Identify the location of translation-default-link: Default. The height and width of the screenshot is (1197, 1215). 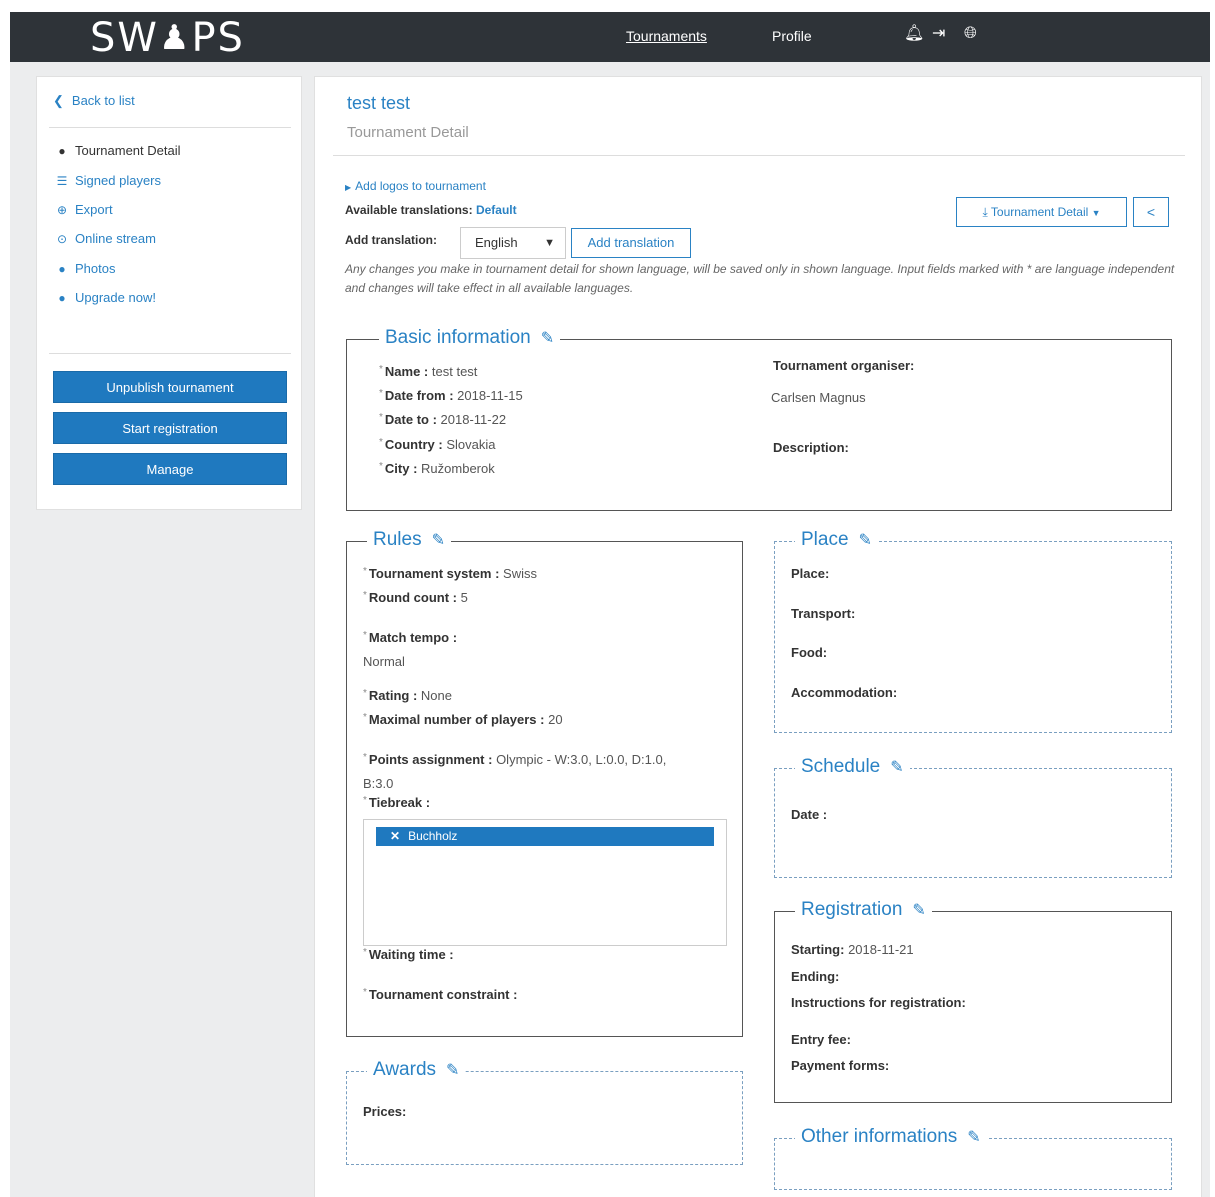
(496, 210).